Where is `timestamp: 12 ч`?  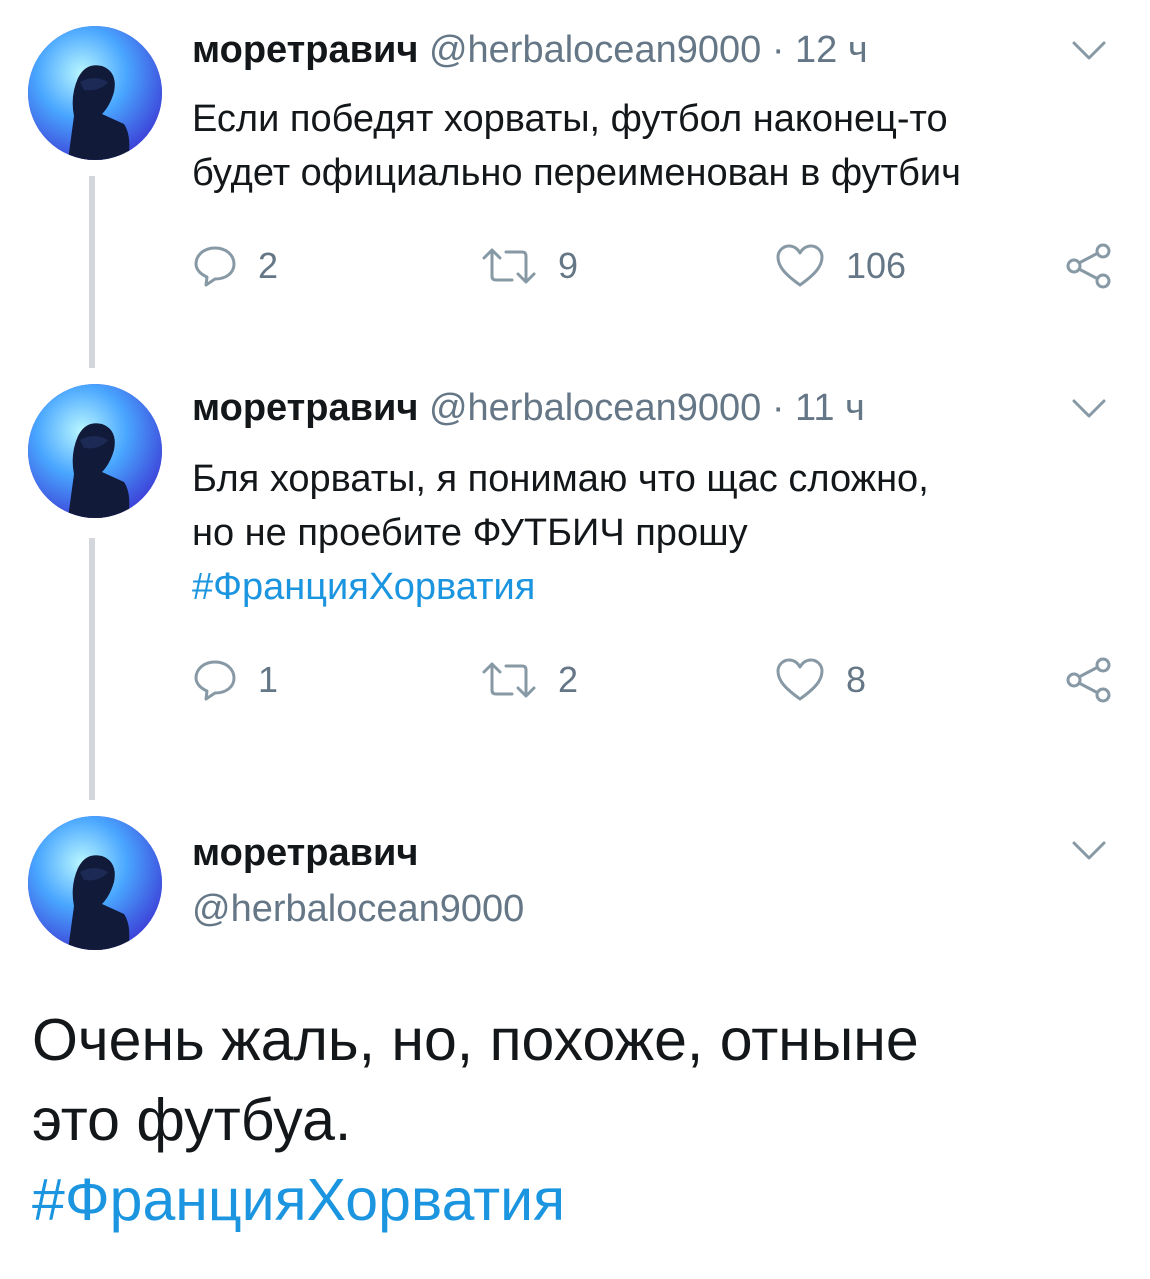
timestamp: 12 ч is located at coordinates (831, 50).